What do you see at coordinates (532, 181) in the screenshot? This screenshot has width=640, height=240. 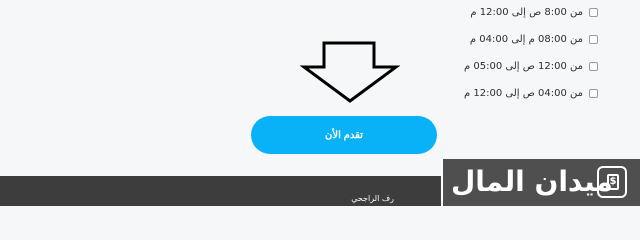 I see `brand-name: ميدان المال` at bounding box center [532, 181].